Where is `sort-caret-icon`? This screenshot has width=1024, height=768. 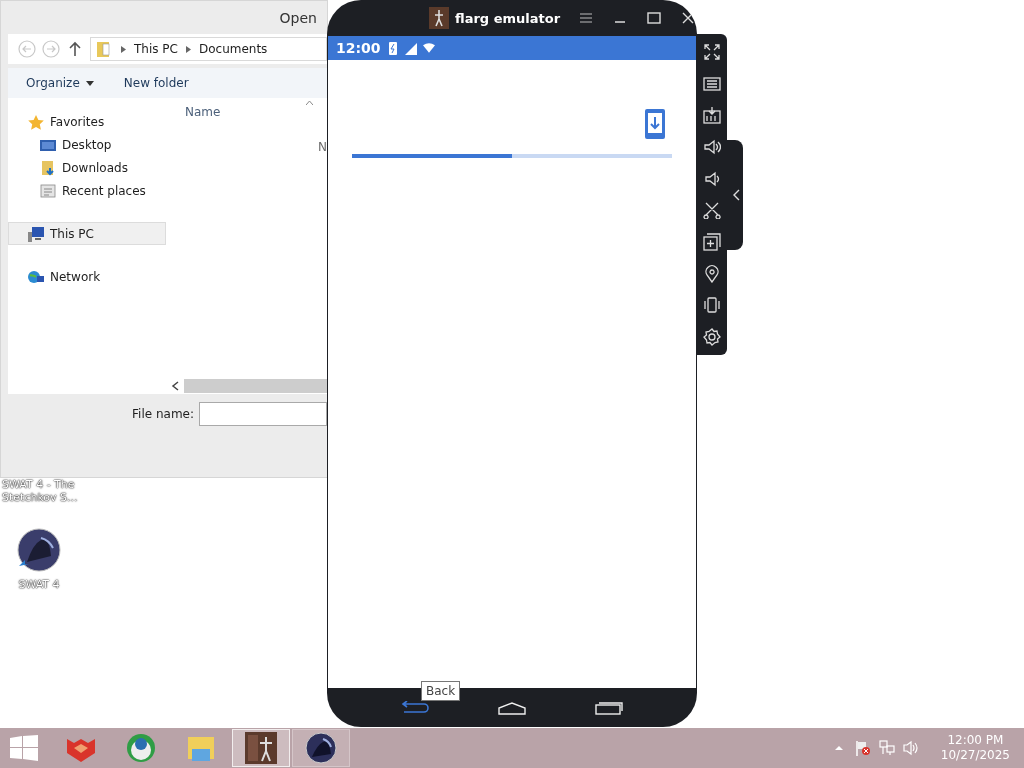
sort-caret-icon is located at coordinates (309, 102).